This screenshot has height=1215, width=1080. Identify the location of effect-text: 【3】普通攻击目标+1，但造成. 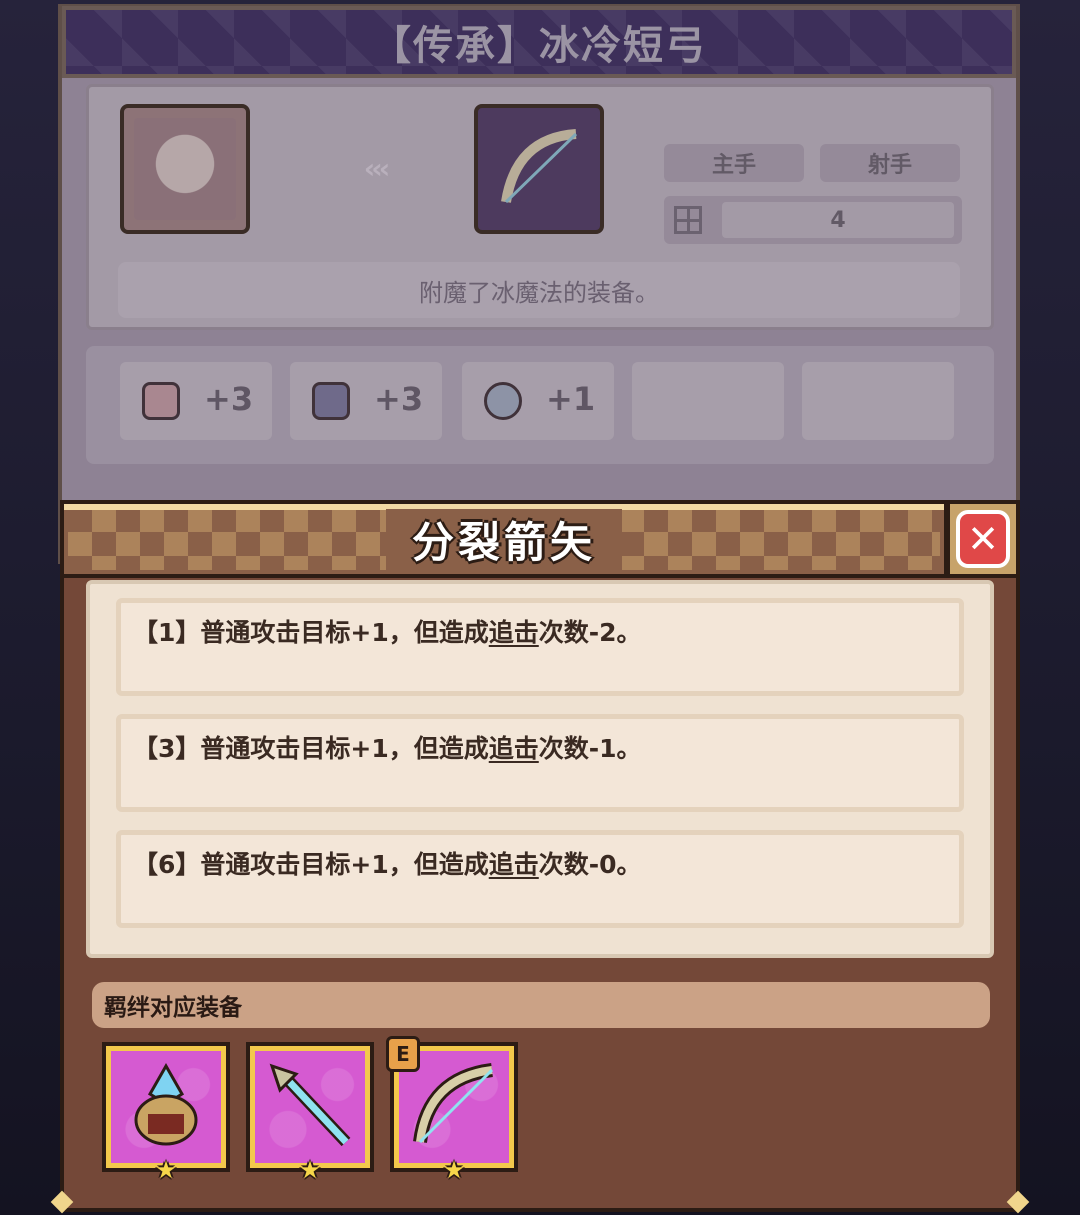
(311, 748).